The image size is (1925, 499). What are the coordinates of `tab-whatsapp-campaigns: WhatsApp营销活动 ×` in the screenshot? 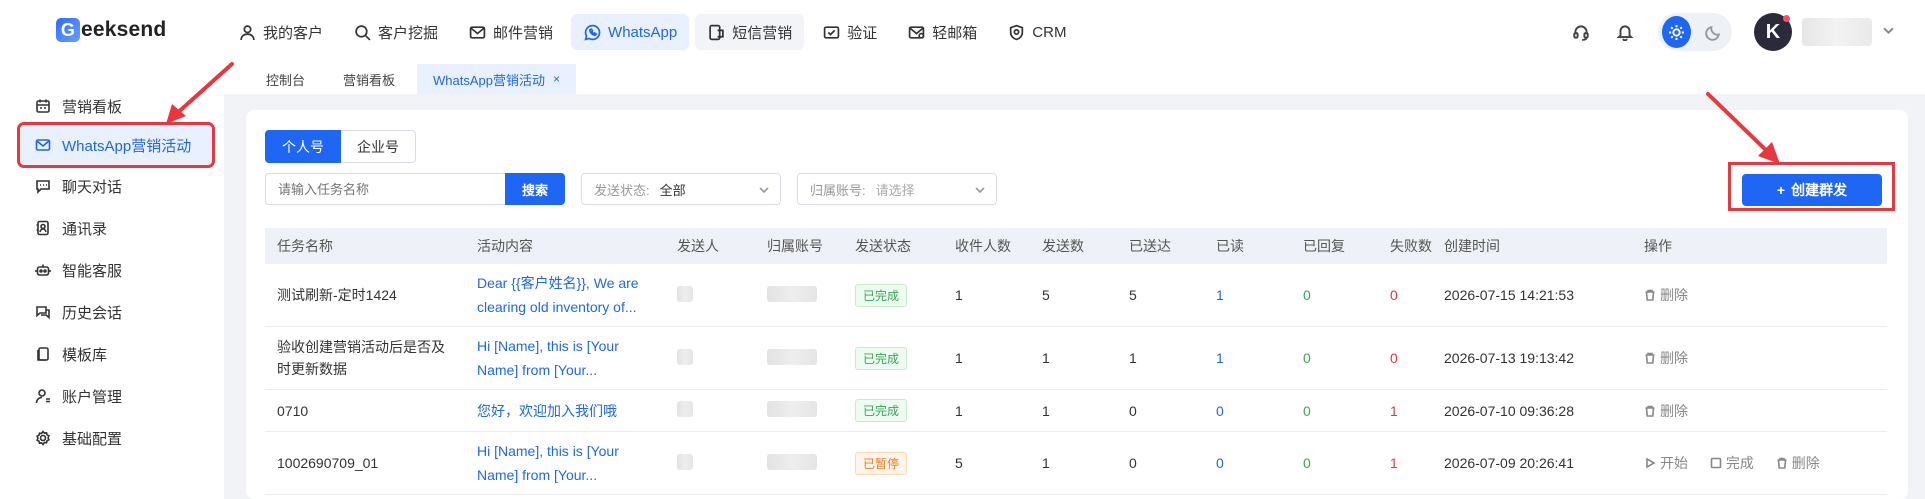 It's located at (497, 79).